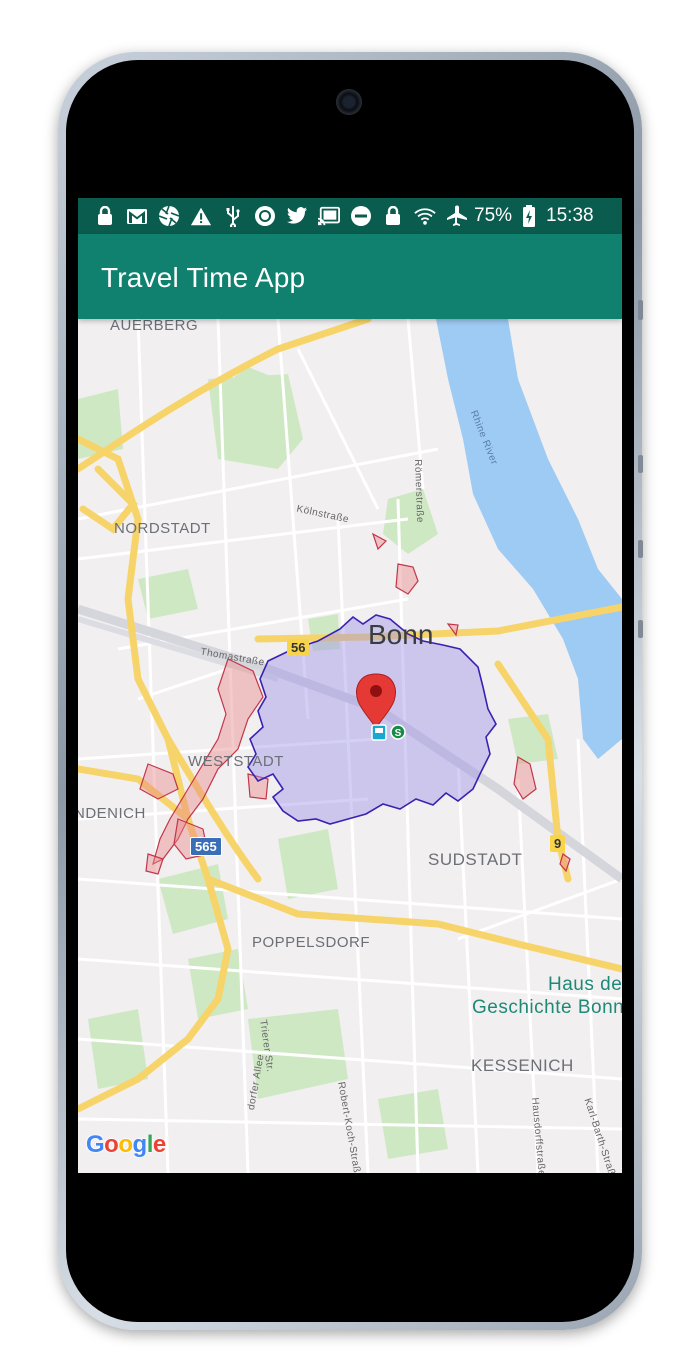 The height and width of the screenshot is (1370, 700). Describe the element at coordinates (640, 310) in the screenshot. I see `volume-up-button` at that location.